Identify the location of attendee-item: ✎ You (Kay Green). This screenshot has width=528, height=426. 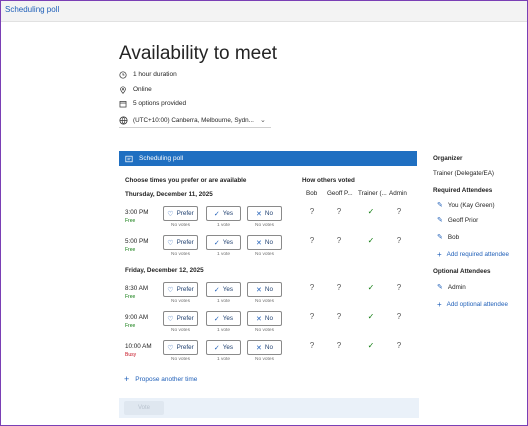
(466, 205).